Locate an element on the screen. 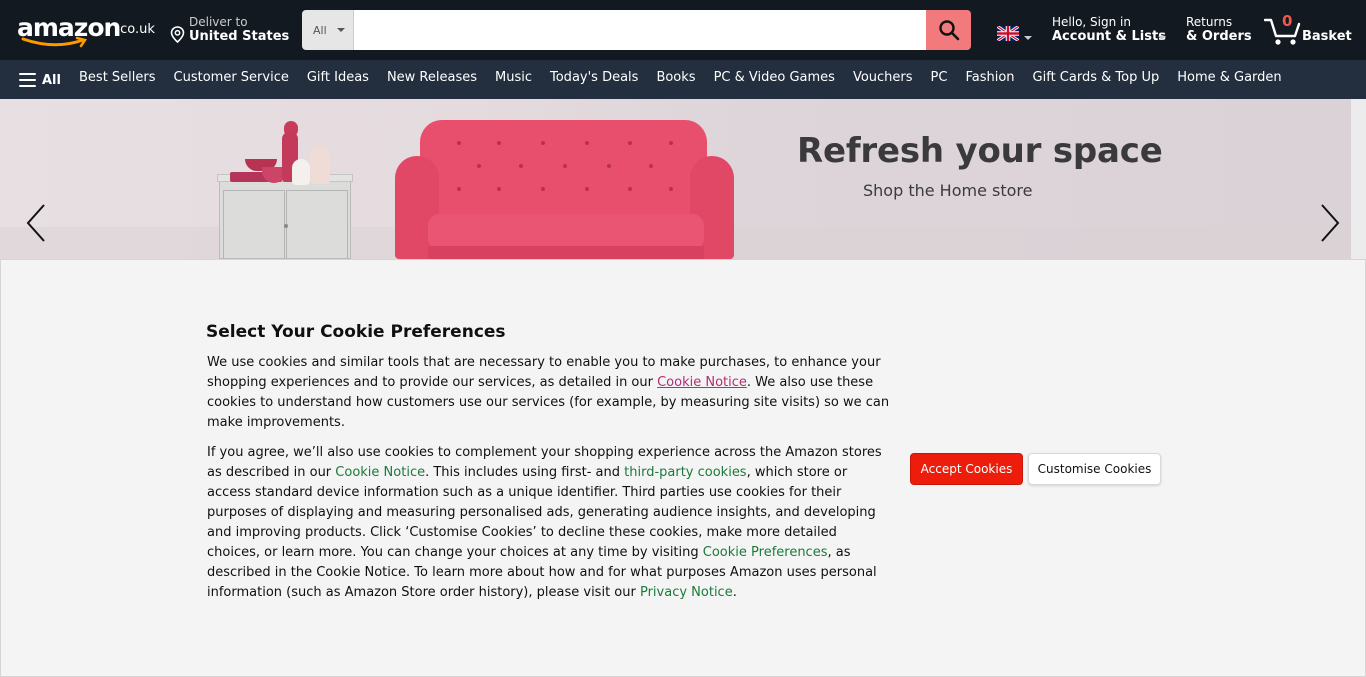 The image size is (1366, 677). carousel-prev-button is located at coordinates (36, 223).